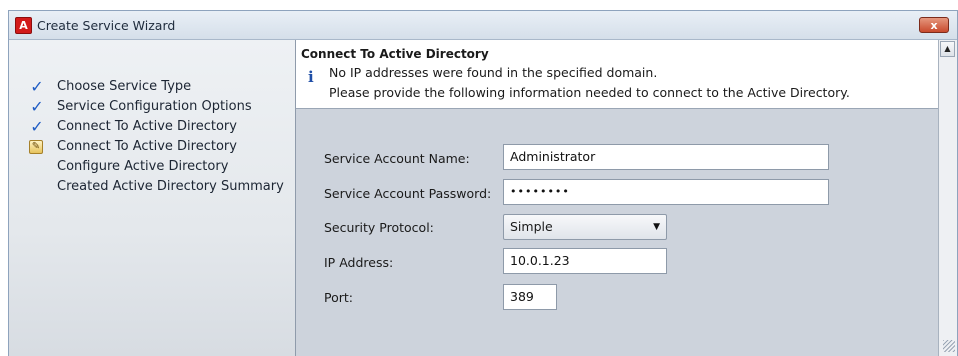 Image resolution: width=958 pixels, height=356 pixels. Describe the element at coordinates (666, 192) in the screenshot. I see `account-password-input: ••••••••` at that location.